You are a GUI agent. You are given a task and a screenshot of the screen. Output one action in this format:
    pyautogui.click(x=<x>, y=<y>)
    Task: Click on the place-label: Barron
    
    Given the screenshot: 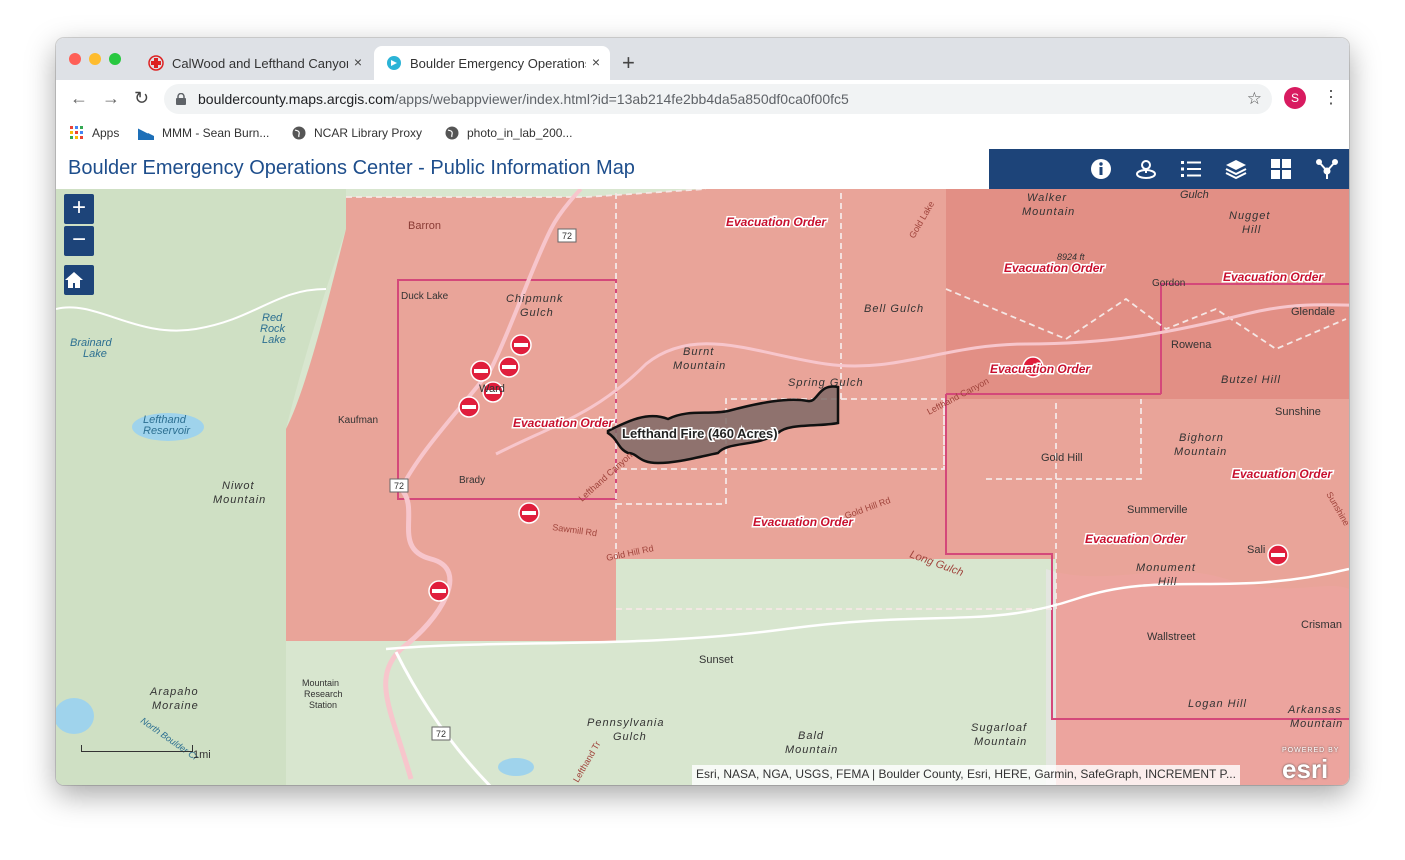 What is the action you would take?
    pyautogui.click(x=424, y=226)
    